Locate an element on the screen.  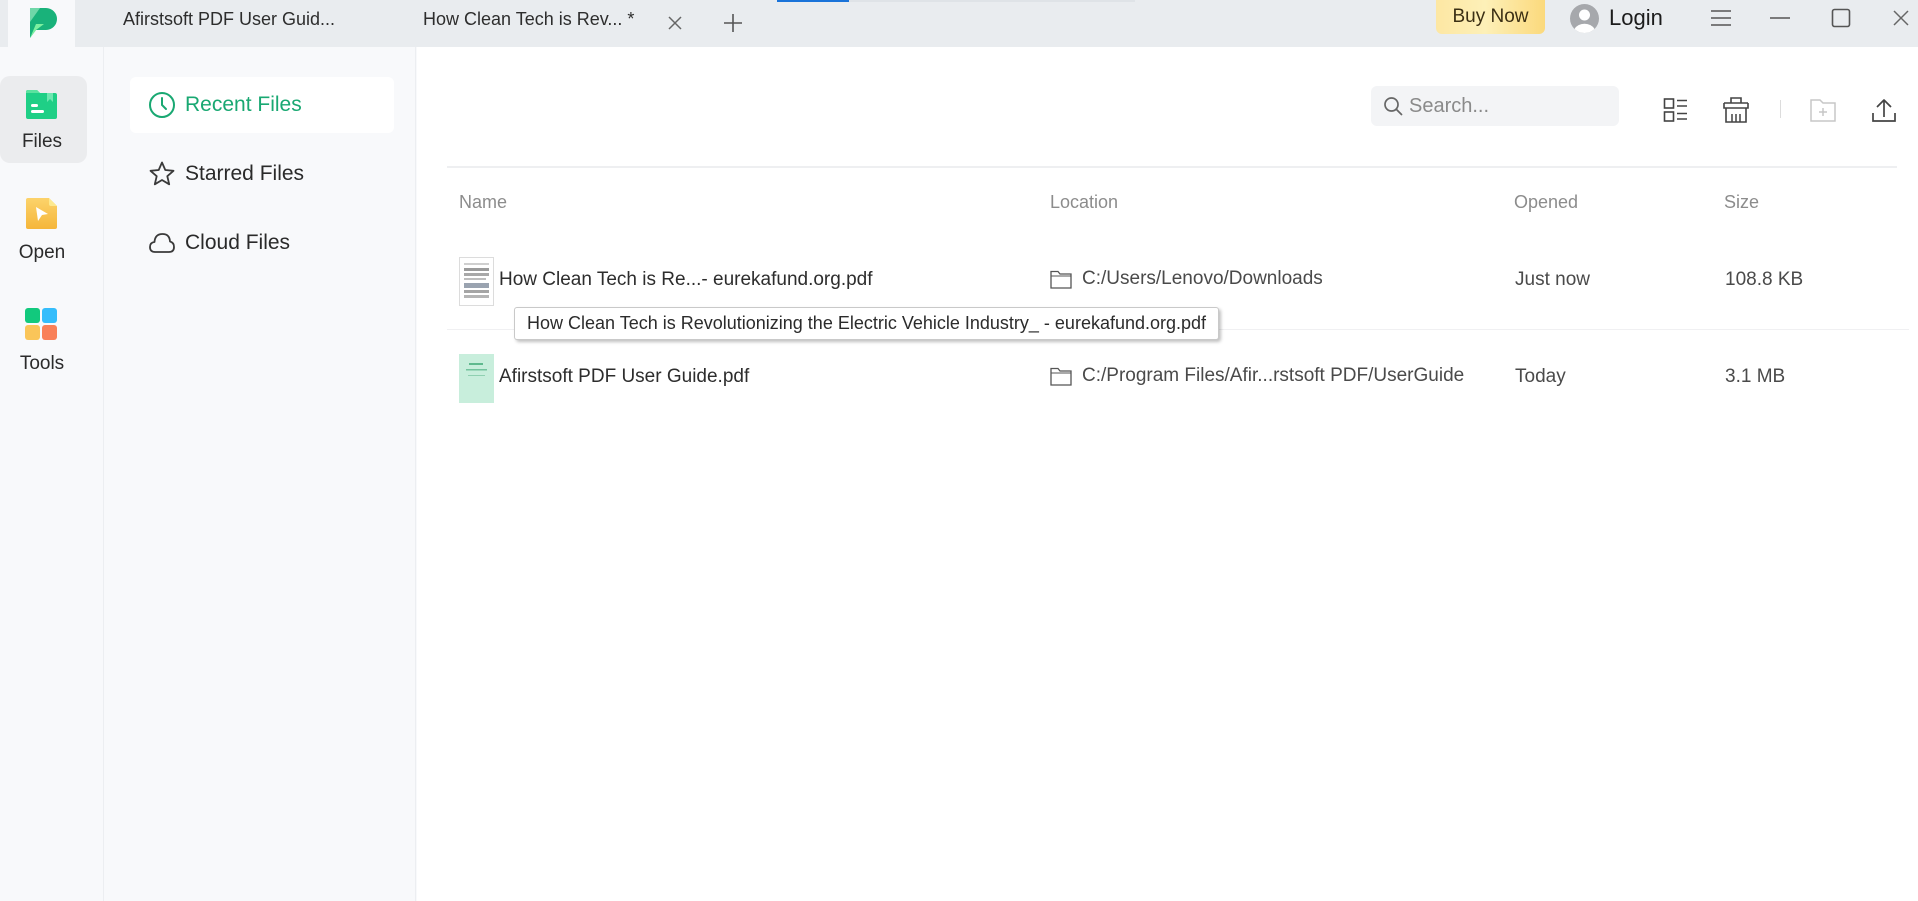
new-folder-button is located at coordinates (1823, 110).